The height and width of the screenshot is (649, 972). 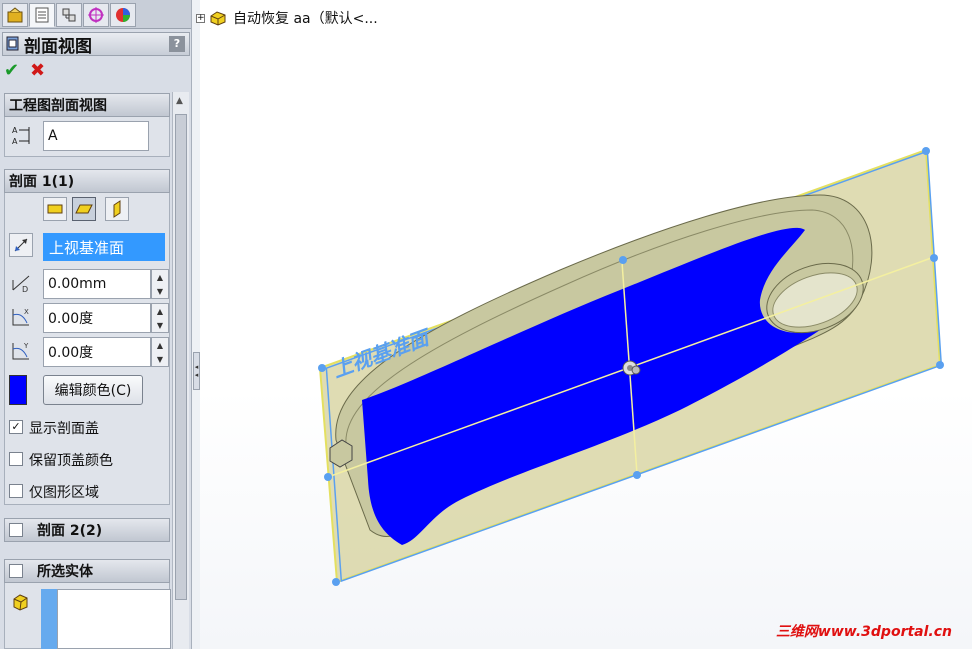 What do you see at coordinates (21, 351) in the screenshot?
I see `y-rotation-icon: Y` at bounding box center [21, 351].